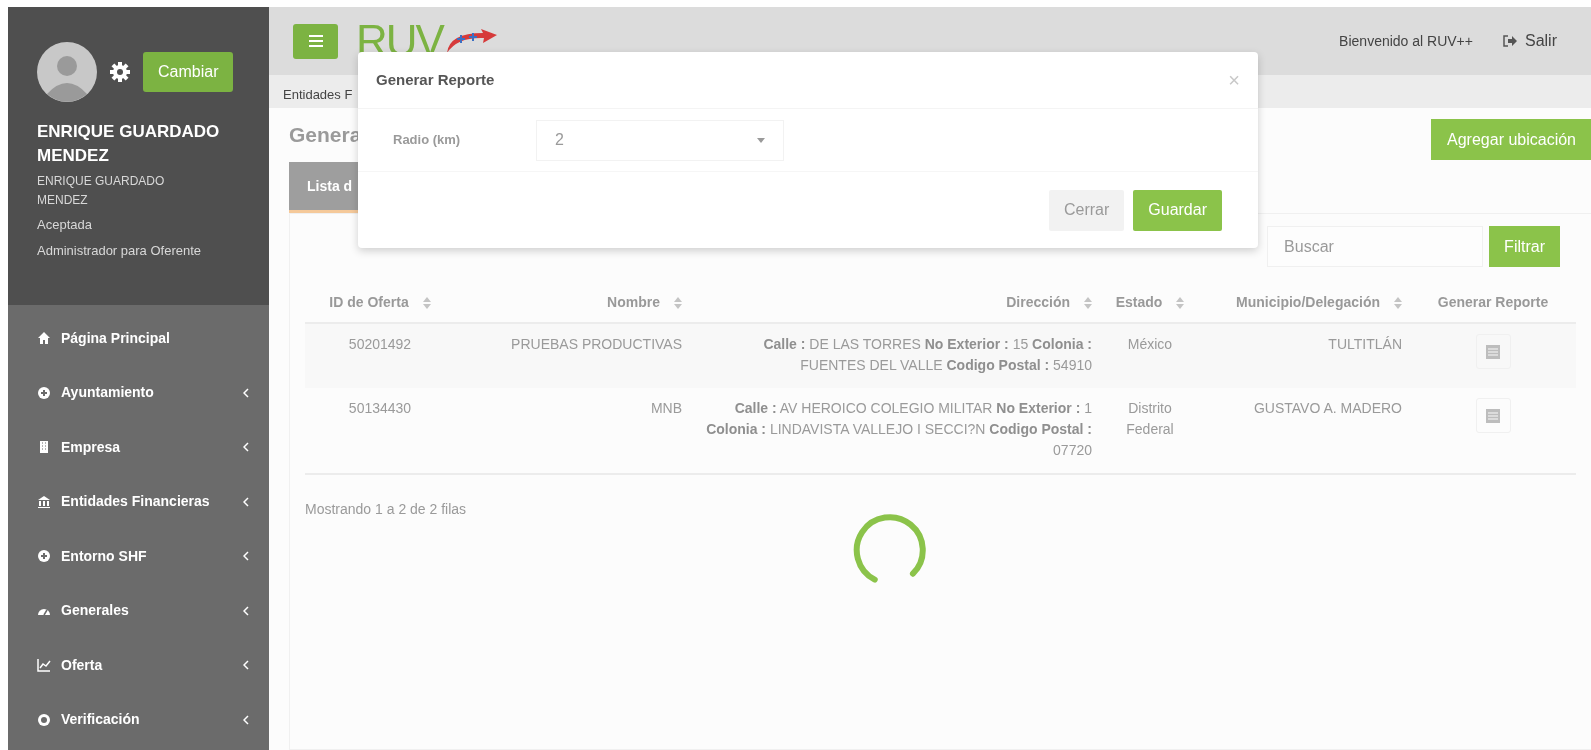 The height and width of the screenshot is (750, 1591). What do you see at coordinates (435, 79) in the screenshot?
I see `dialog-title: Generar Reporte` at bounding box center [435, 79].